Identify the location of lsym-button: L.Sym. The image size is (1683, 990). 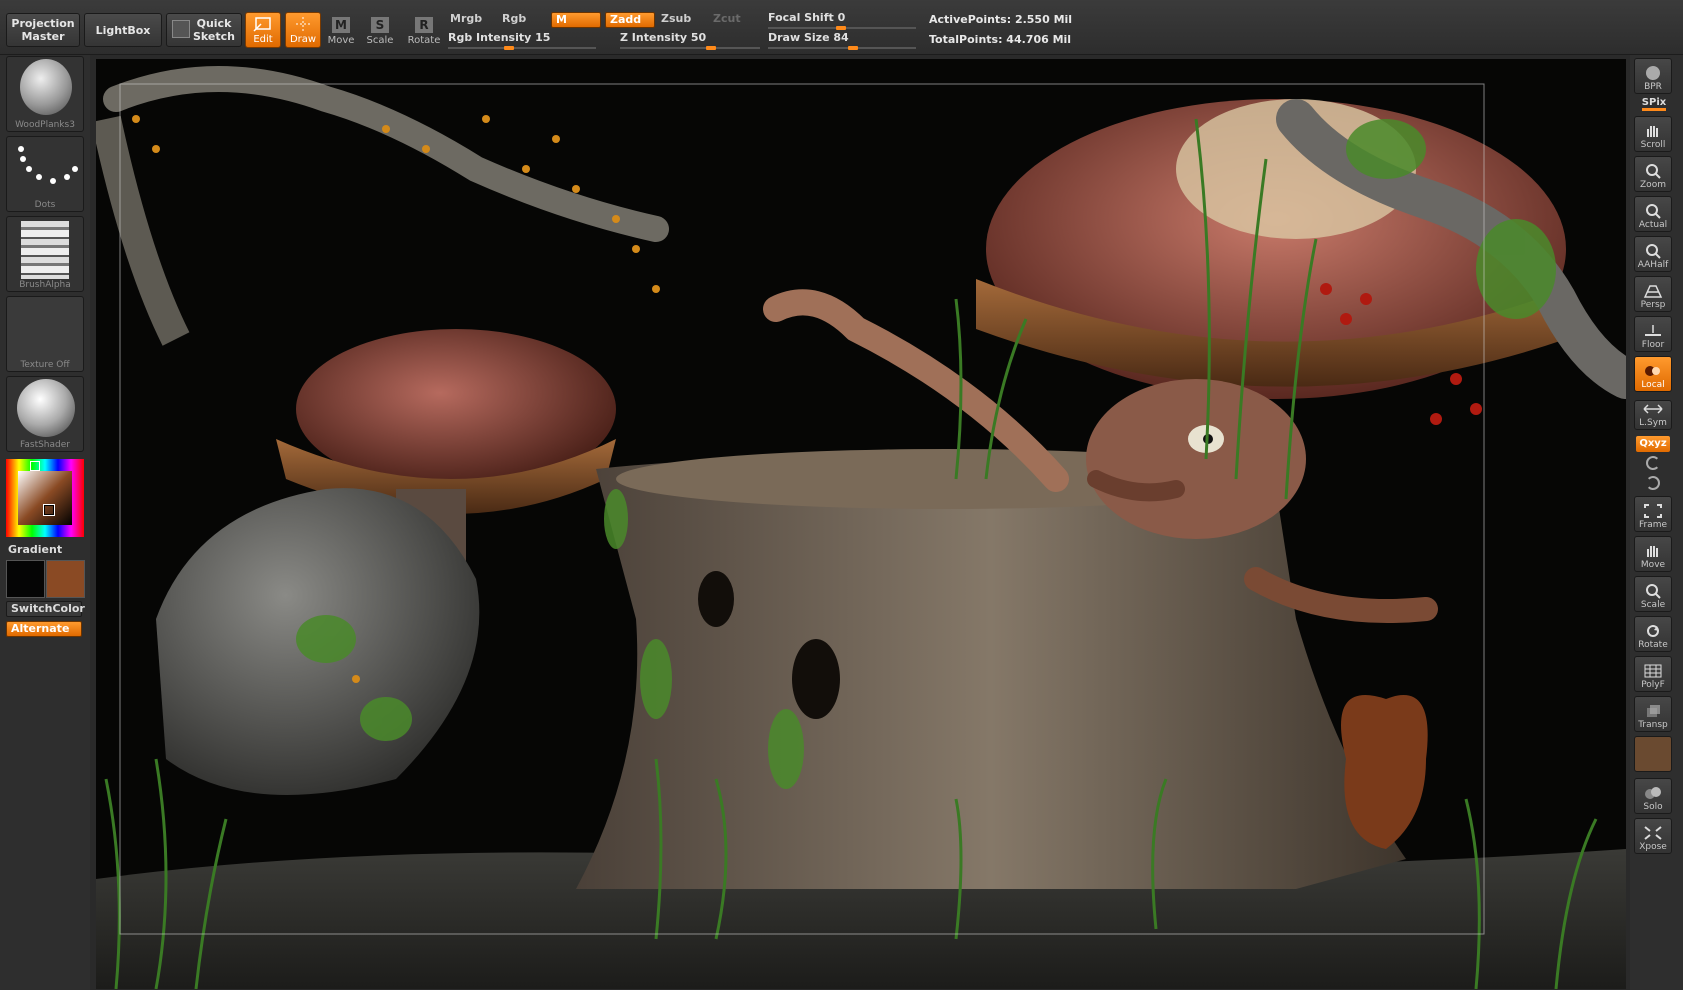
(1653, 415).